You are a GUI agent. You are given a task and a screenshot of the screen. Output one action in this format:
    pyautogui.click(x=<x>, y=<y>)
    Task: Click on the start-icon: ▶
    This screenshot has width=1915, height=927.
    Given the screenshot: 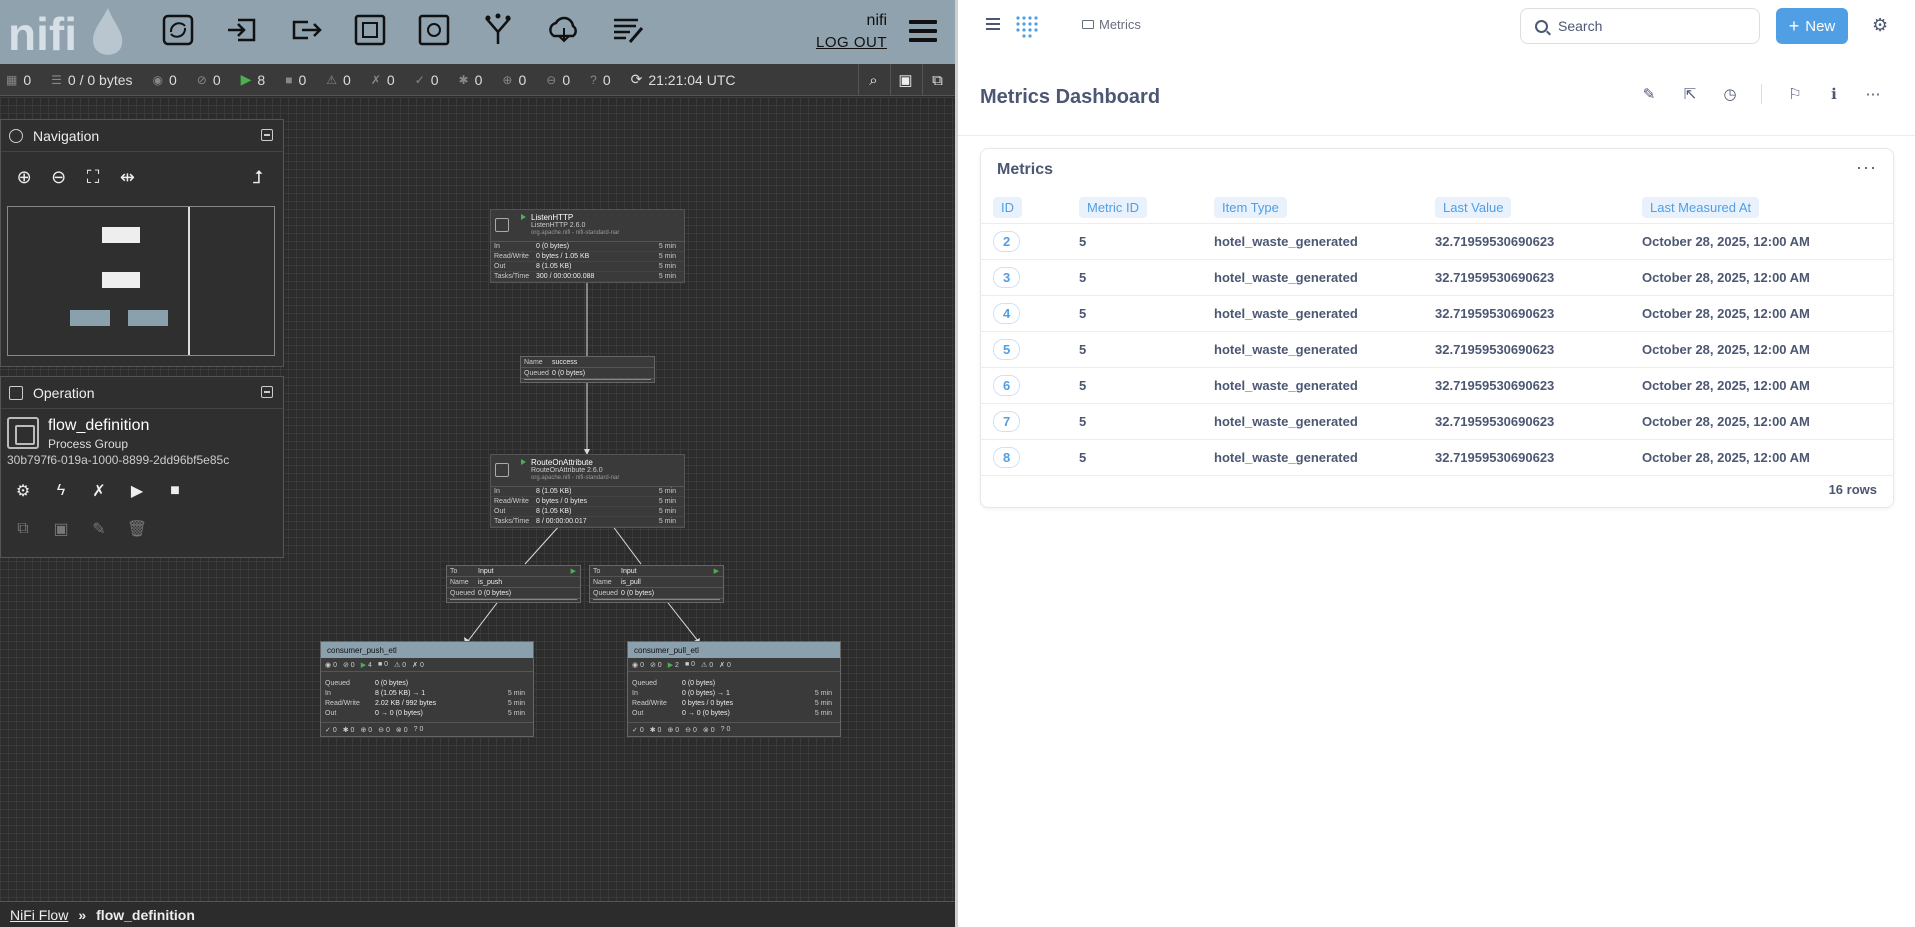 What is the action you would take?
    pyautogui.click(x=137, y=491)
    